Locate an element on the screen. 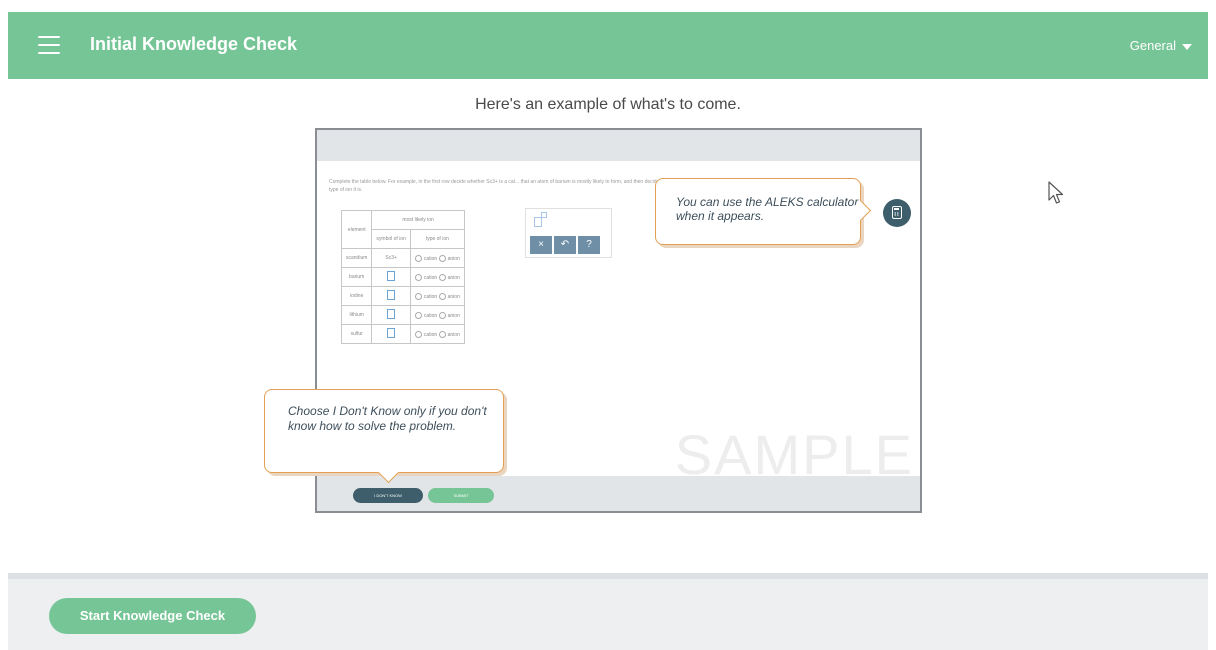 This screenshot has width=1216, height=650. undo-button: ↶ is located at coordinates (565, 245).